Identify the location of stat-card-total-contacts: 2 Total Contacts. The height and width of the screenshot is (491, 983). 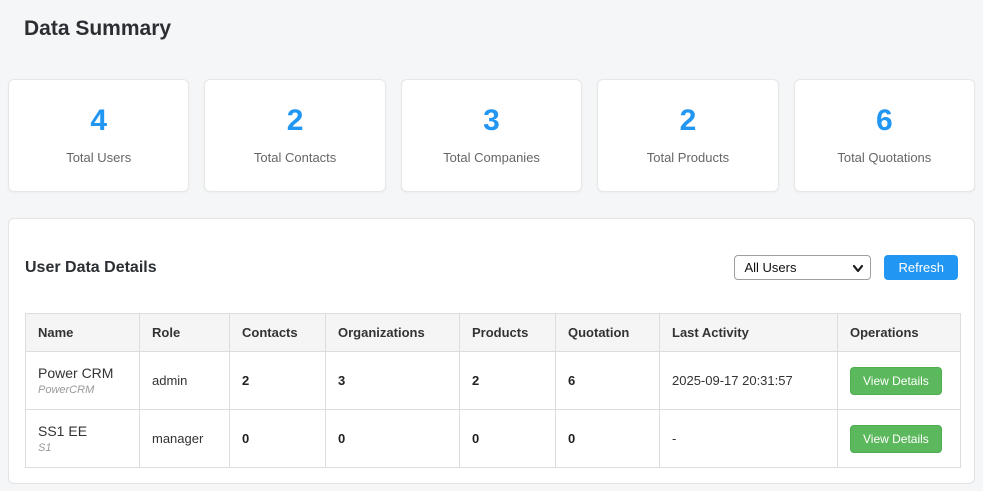
(295, 135).